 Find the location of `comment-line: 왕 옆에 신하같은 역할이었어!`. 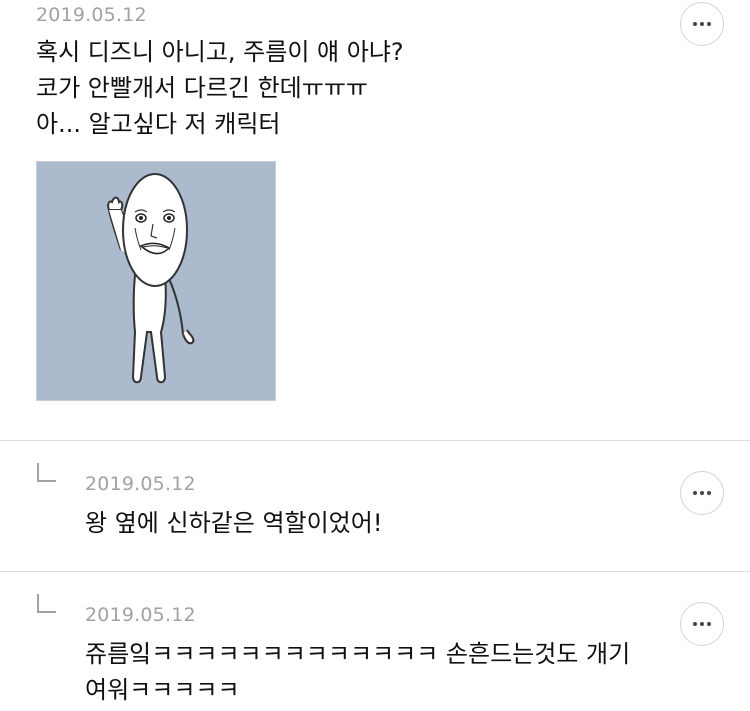

comment-line: 왕 옆에 신하같은 역할이었어! is located at coordinates (234, 523).